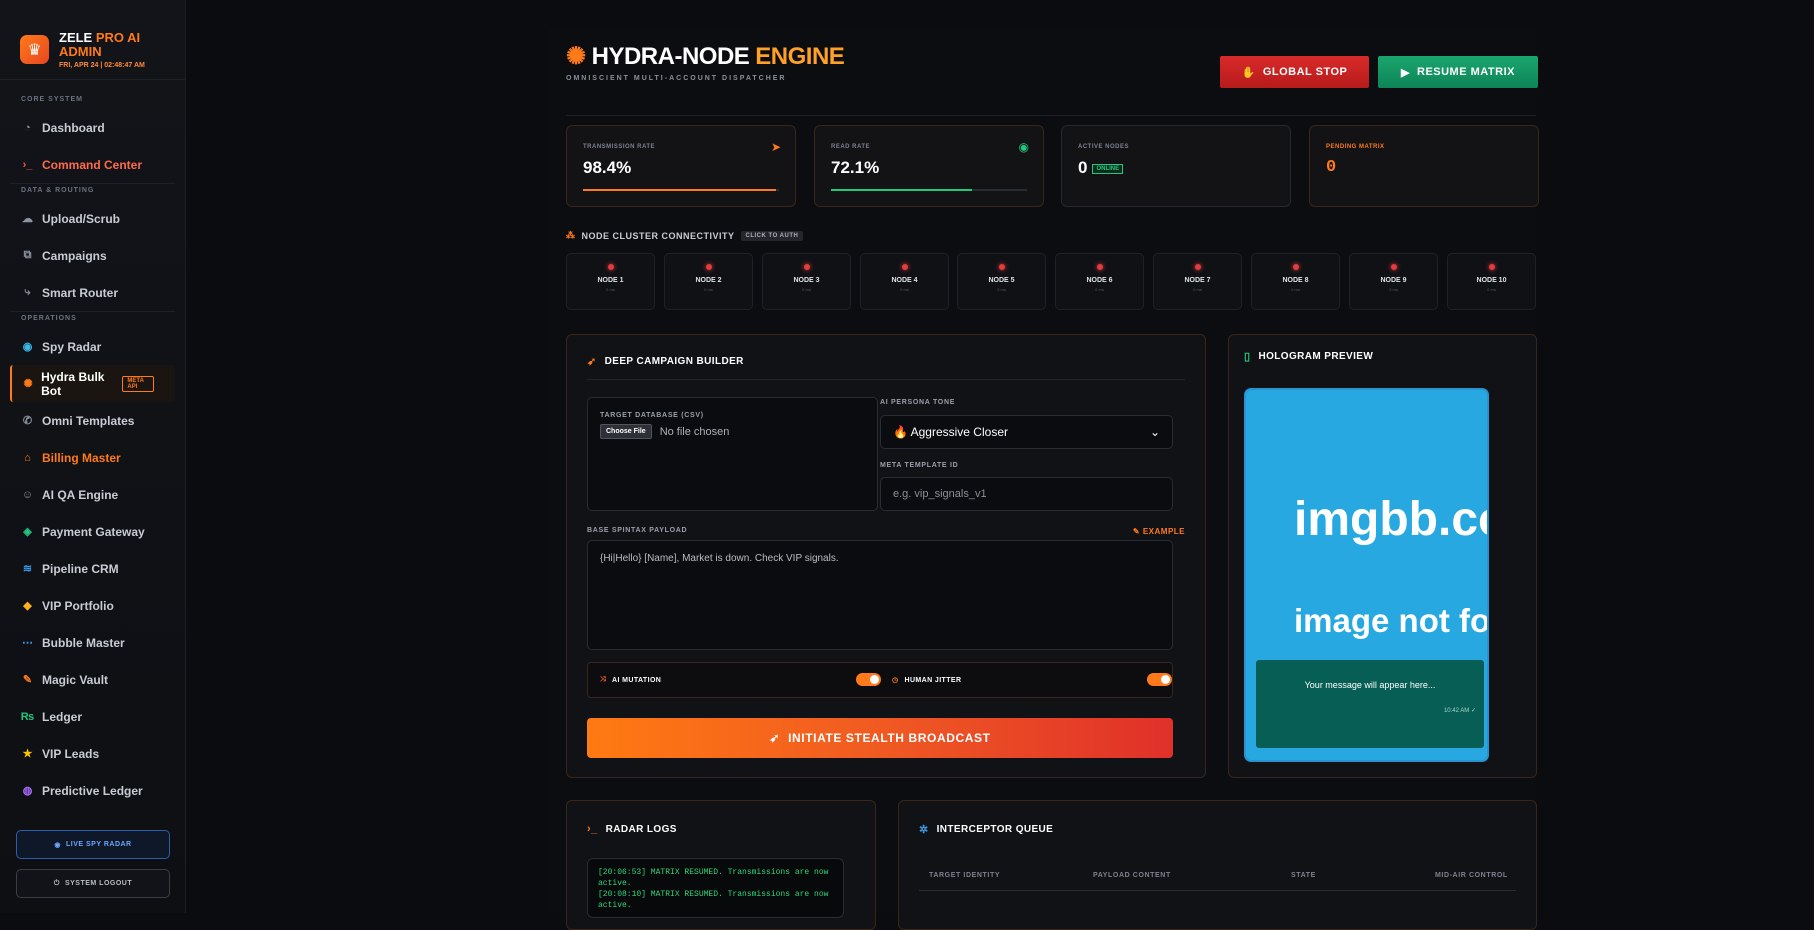 The height and width of the screenshot is (930, 1814). What do you see at coordinates (57, 845) in the screenshot?
I see `satellite-icon: ◉` at bounding box center [57, 845].